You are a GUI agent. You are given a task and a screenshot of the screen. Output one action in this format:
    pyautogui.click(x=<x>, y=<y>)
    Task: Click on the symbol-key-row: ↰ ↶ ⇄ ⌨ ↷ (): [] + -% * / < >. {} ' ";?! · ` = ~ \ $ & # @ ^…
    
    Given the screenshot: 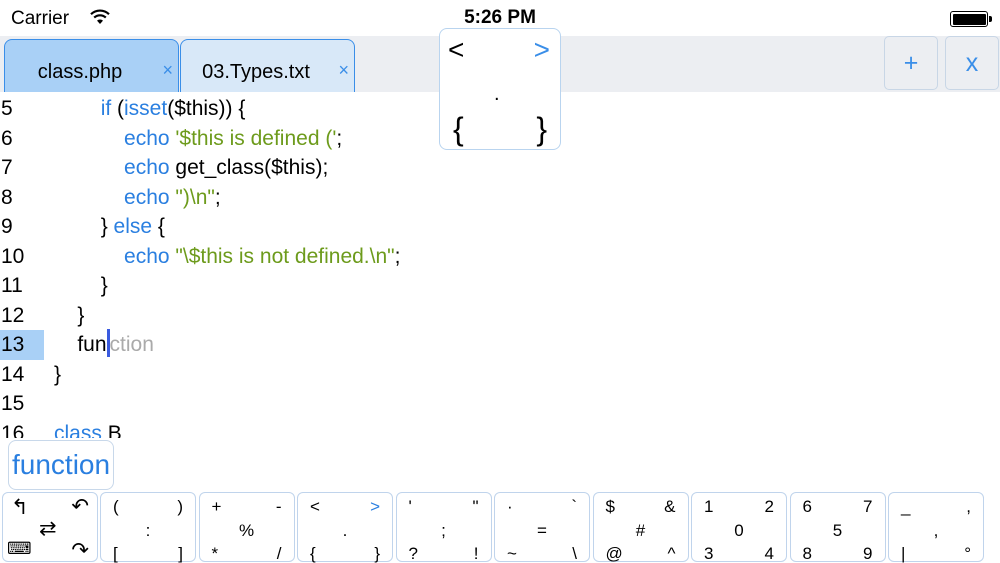 What is the action you would take?
    pyautogui.click(x=500, y=526)
    